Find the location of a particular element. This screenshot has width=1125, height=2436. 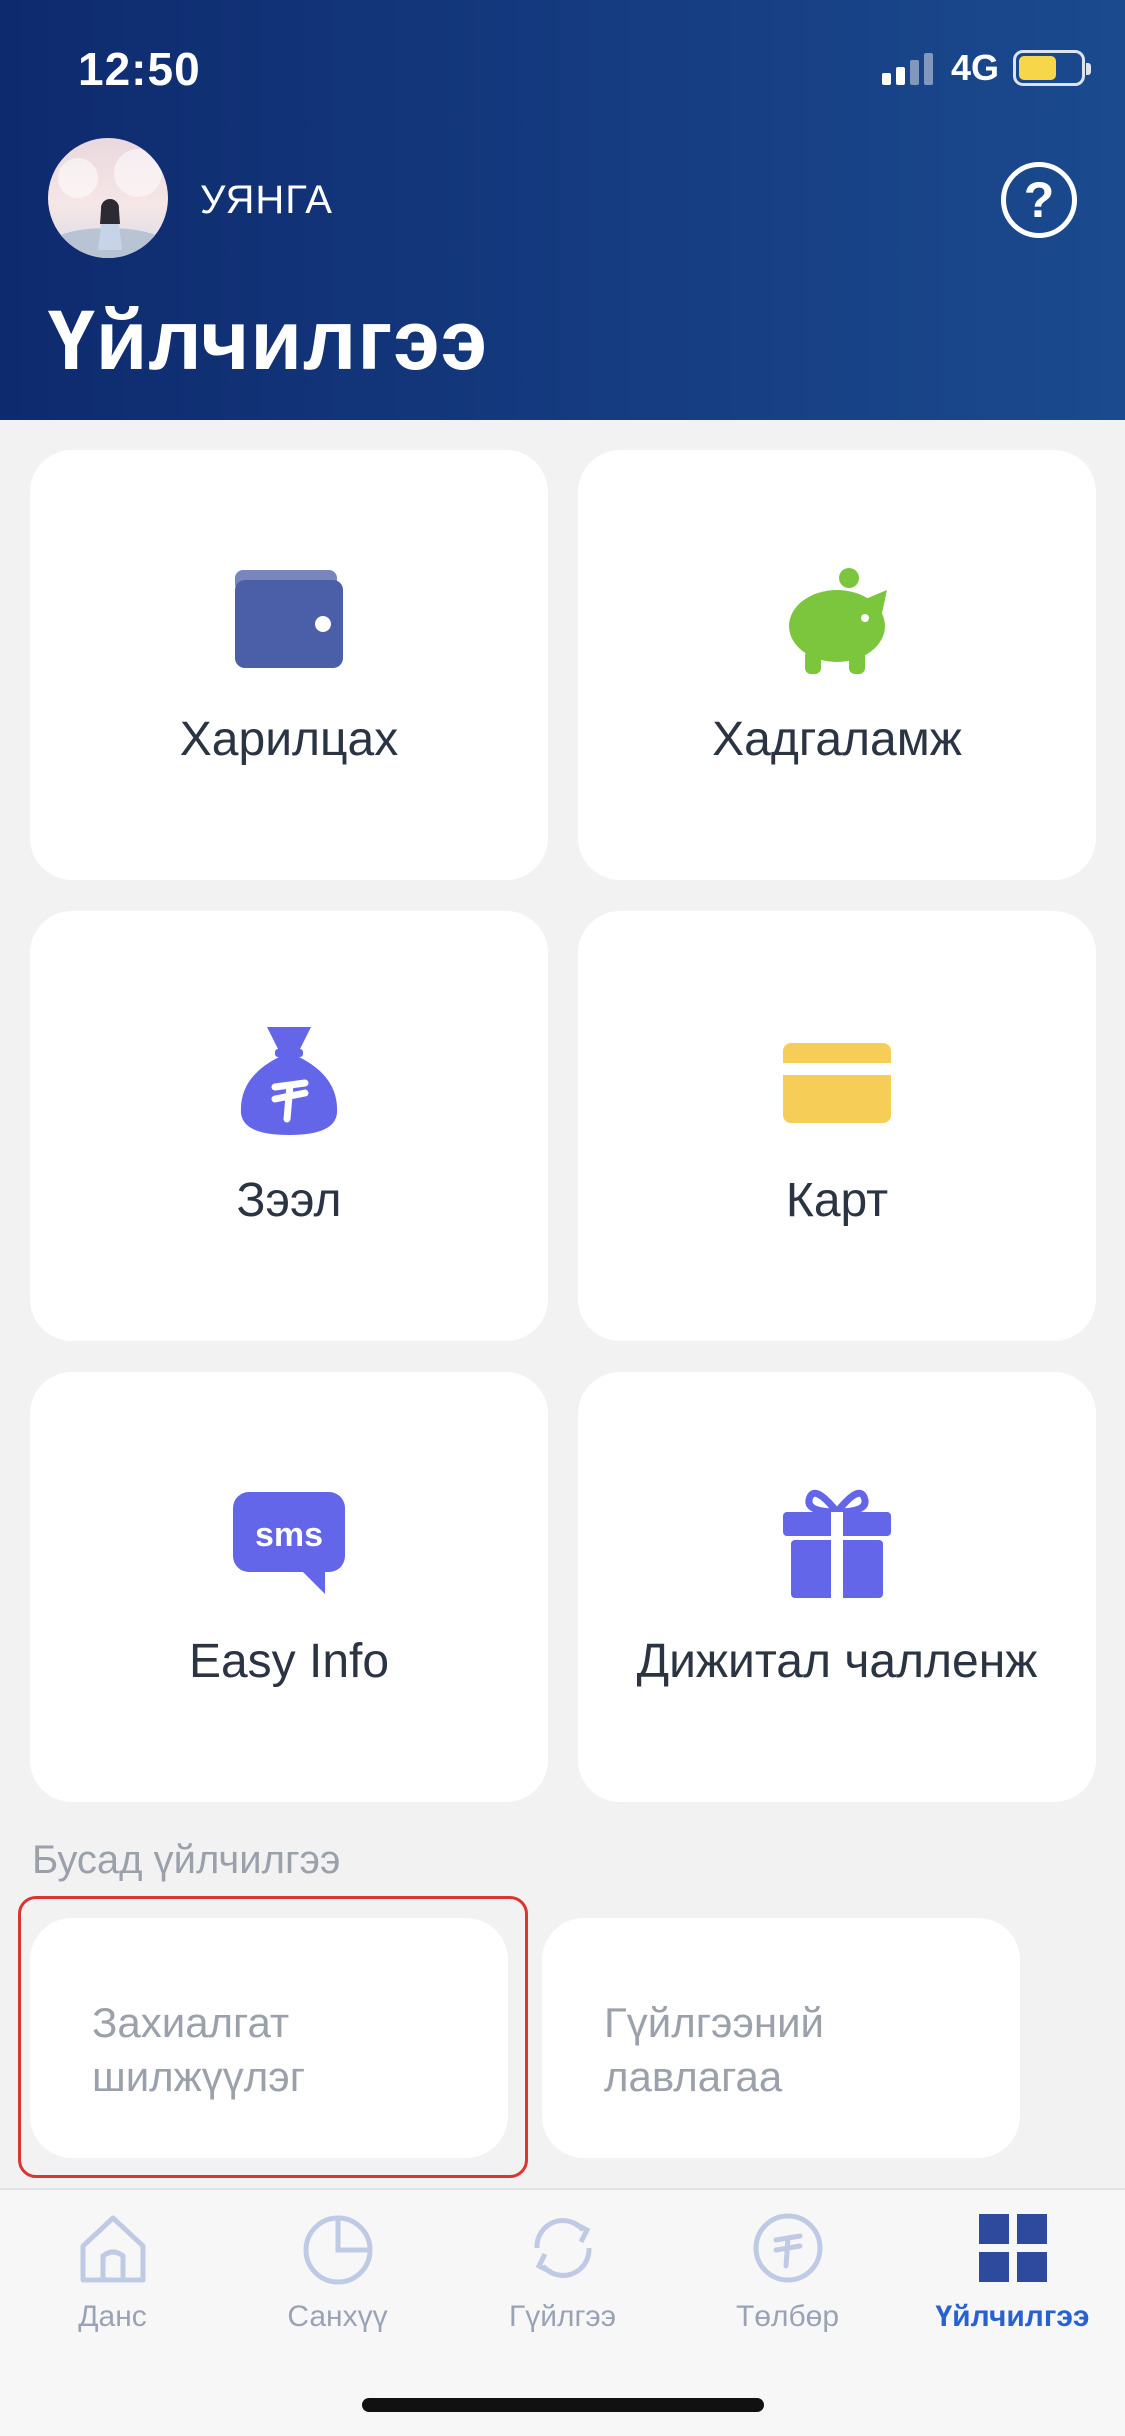

tab-sankhuu: Санхүү is located at coordinates (337, 2272).